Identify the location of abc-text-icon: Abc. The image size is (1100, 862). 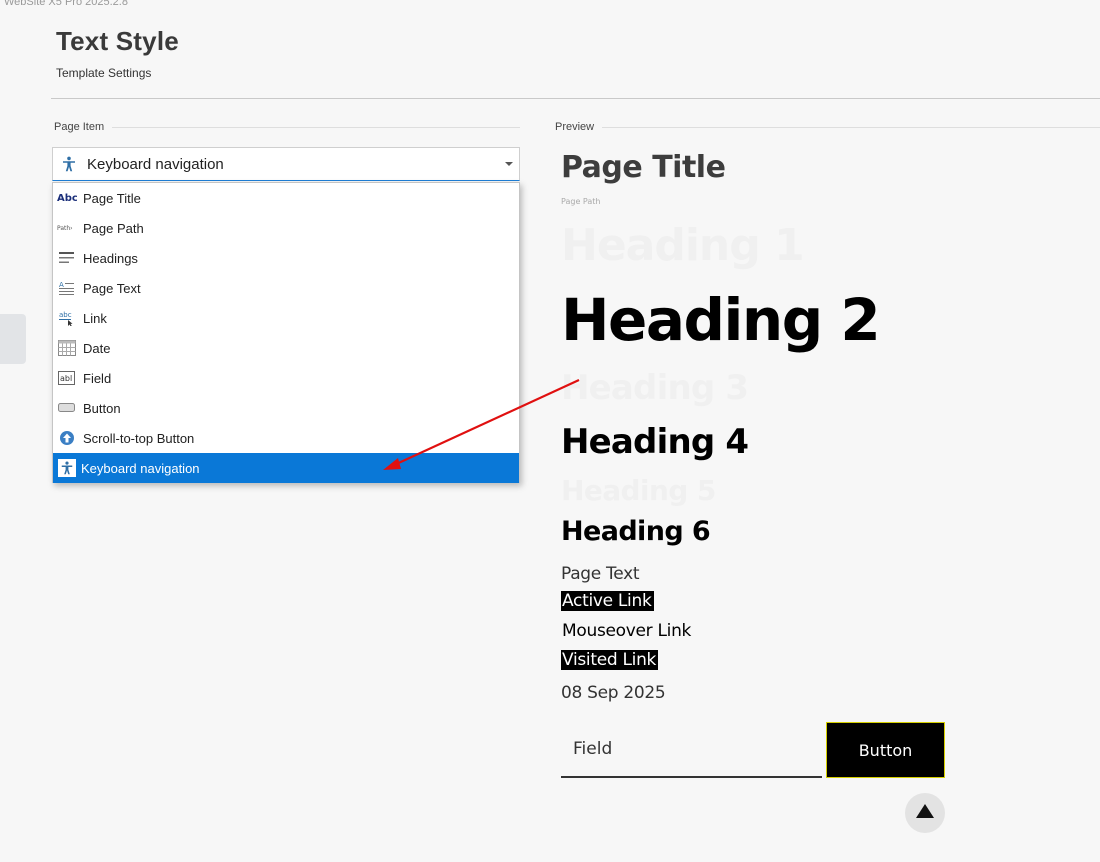
(67, 198).